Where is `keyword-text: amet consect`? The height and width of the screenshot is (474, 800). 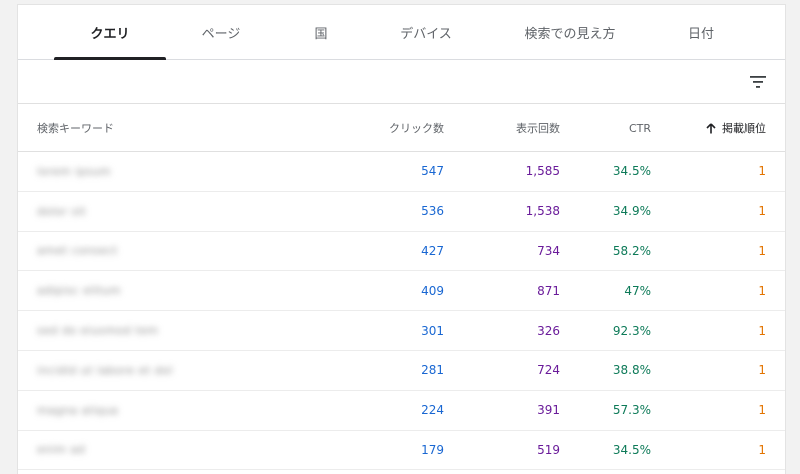 keyword-text: amet consect is located at coordinates (107, 251).